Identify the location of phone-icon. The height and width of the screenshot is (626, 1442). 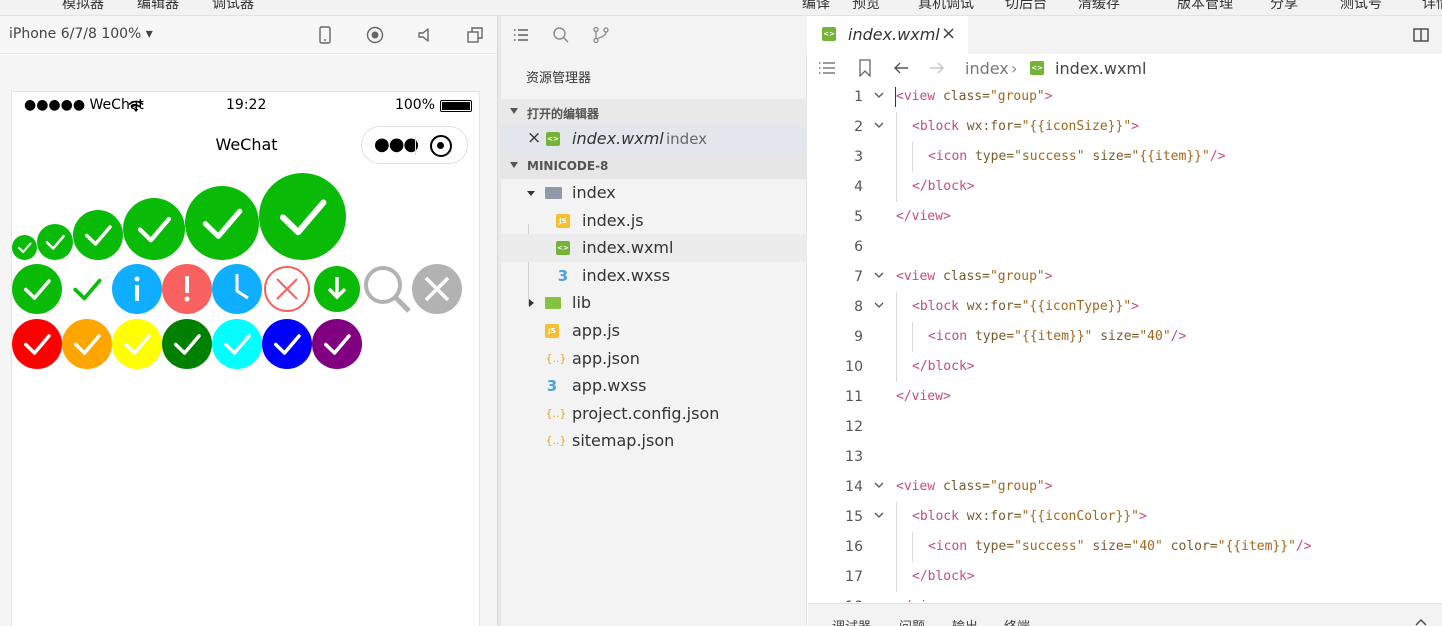
(325, 35).